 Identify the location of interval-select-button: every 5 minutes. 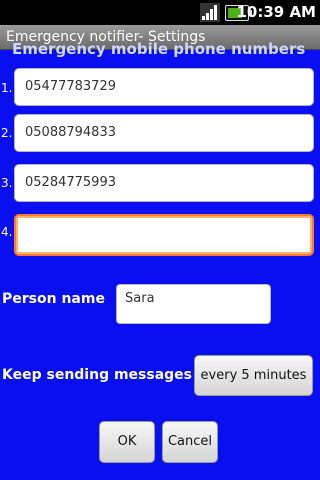
(253, 375).